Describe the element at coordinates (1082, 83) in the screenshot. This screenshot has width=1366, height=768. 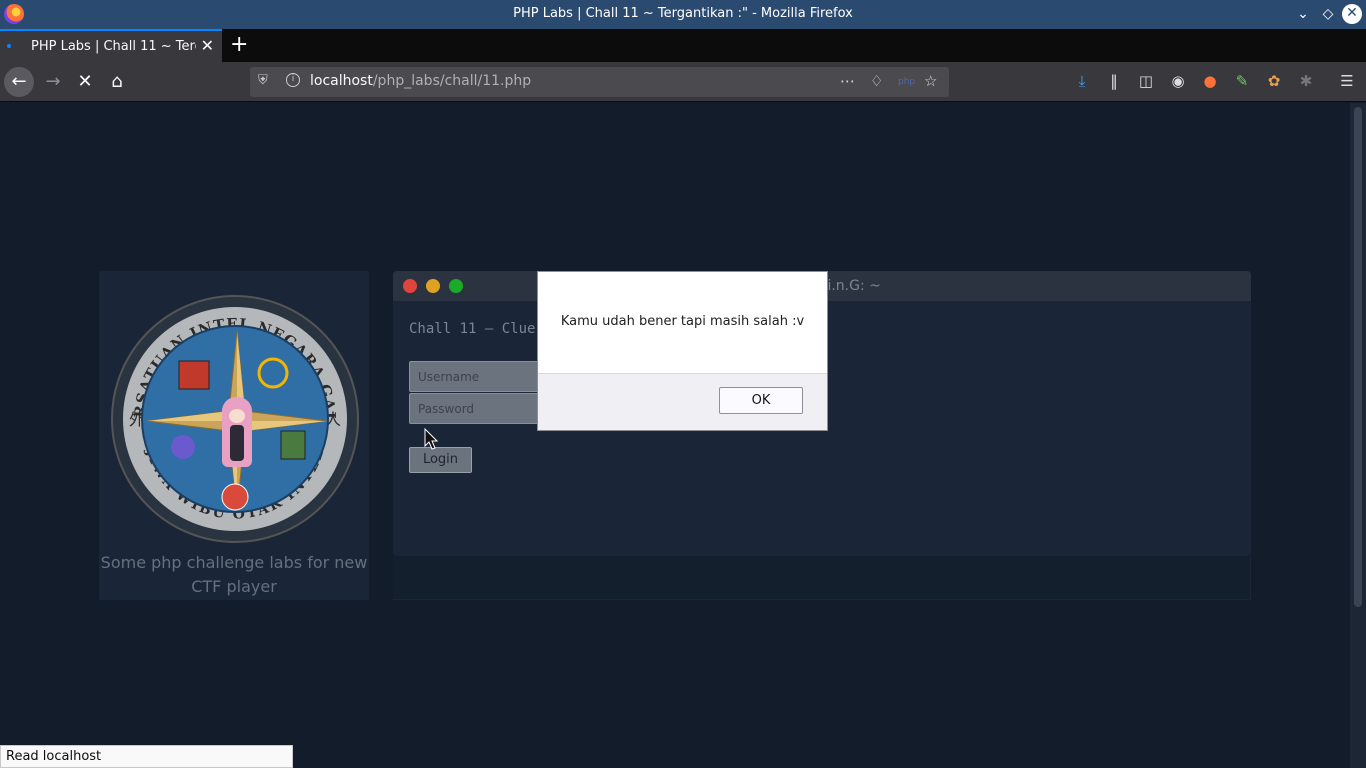
I see `downloads-icon: ⤓` at that location.